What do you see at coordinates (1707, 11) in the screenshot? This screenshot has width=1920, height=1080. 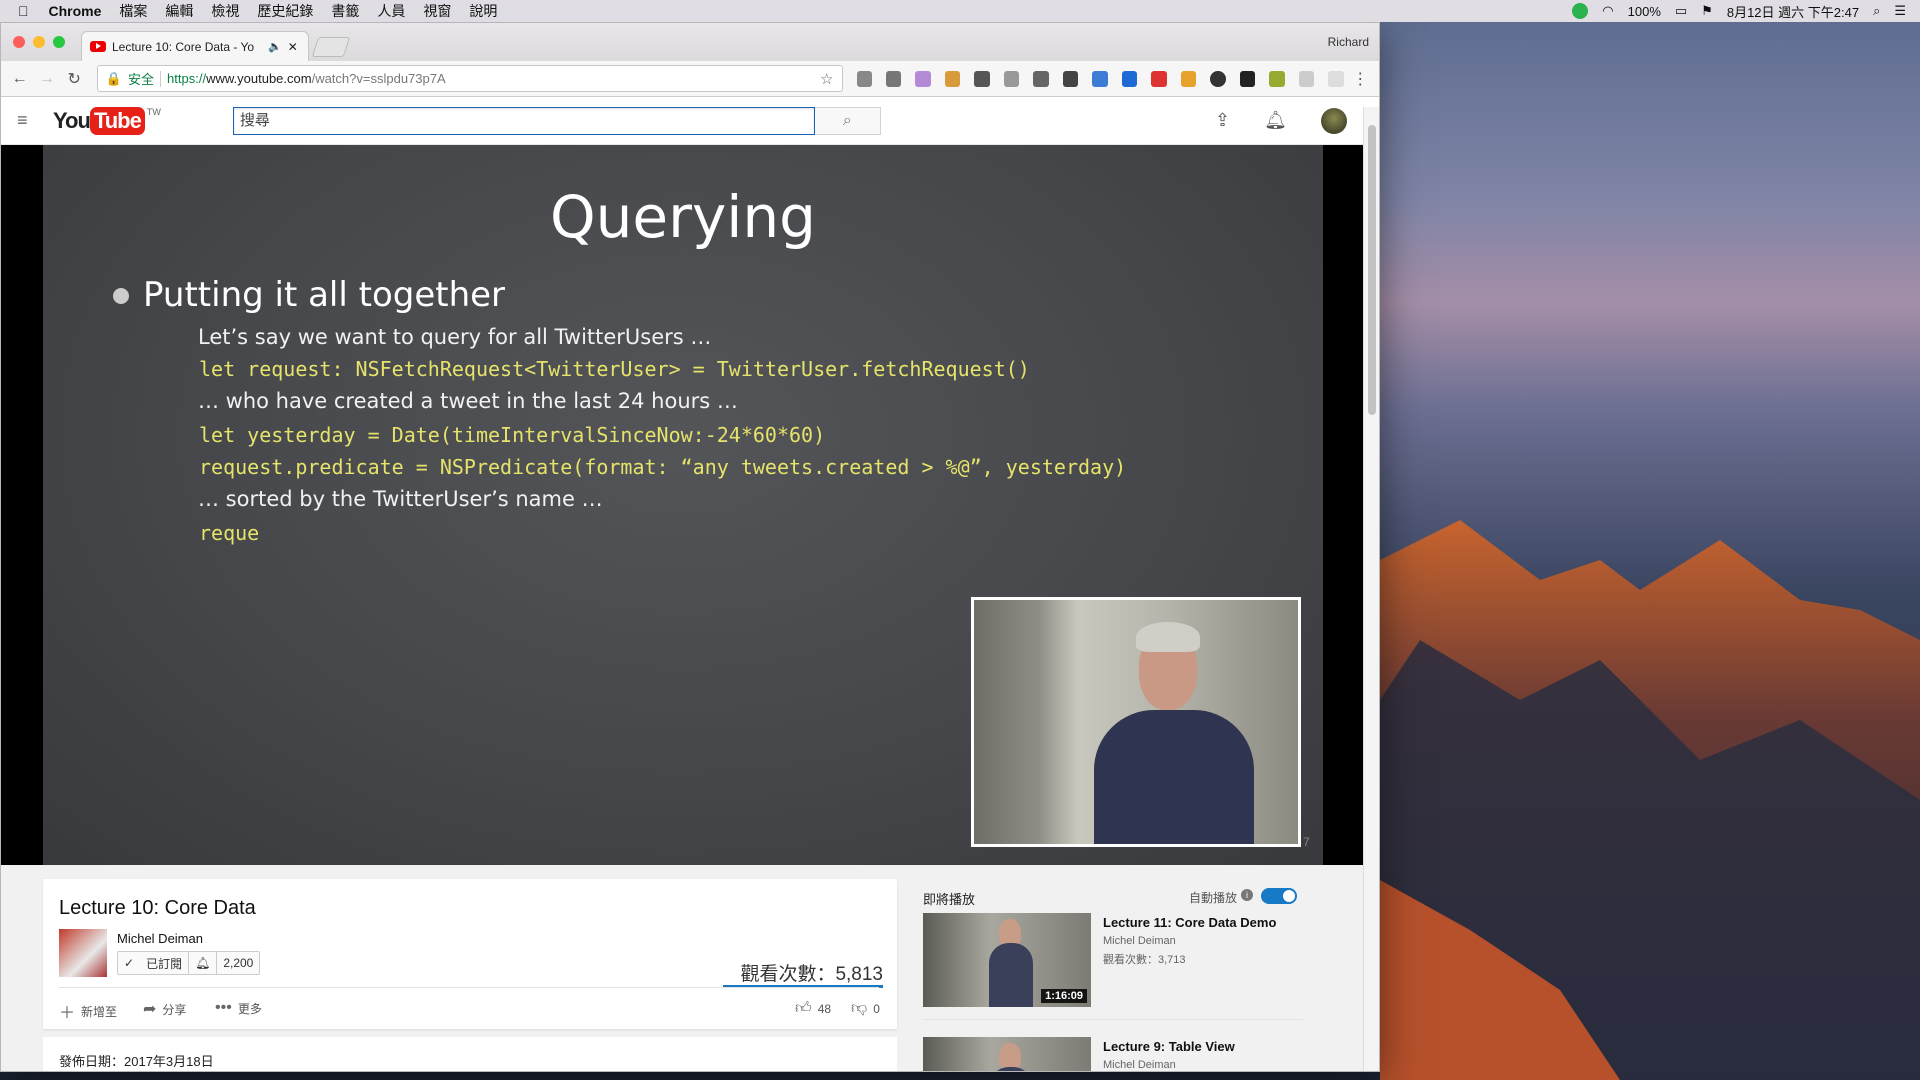 I see `flag-icon: ⚑` at bounding box center [1707, 11].